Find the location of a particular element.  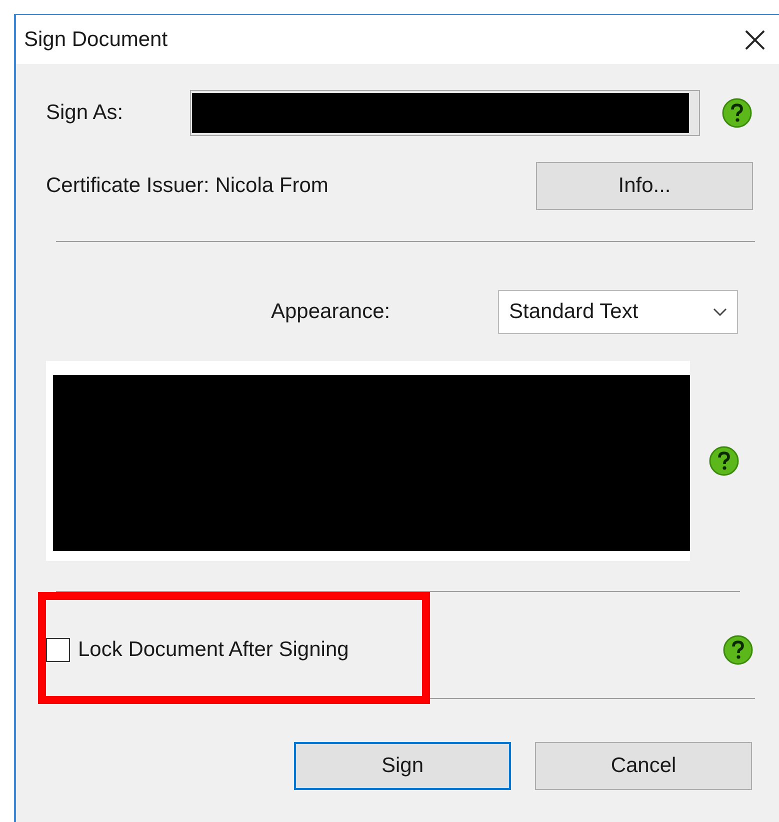

lock-document-checkbox: Lock Document After Signing is located at coordinates (384, 650).